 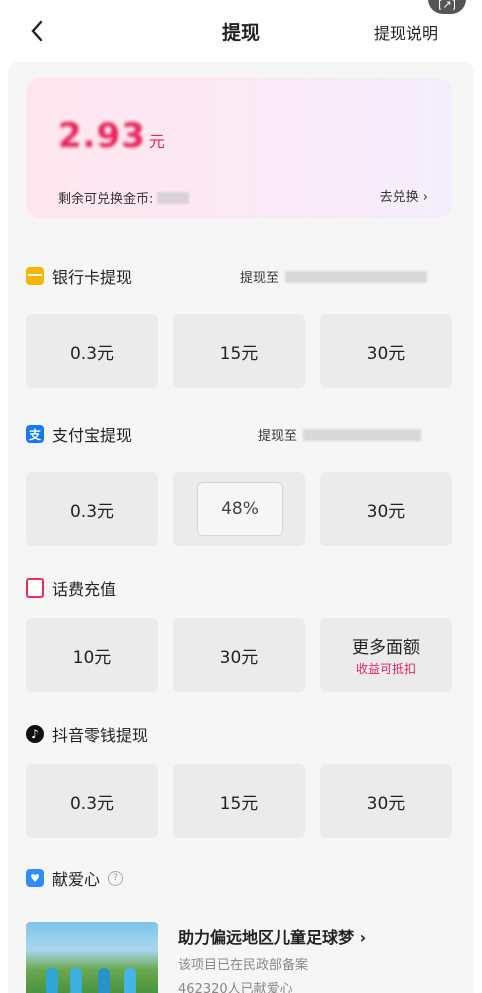 What do you see at coordinates (173, 197) in the screenshot?
I see `coins-value-masked` at bounding box center [173, 197].